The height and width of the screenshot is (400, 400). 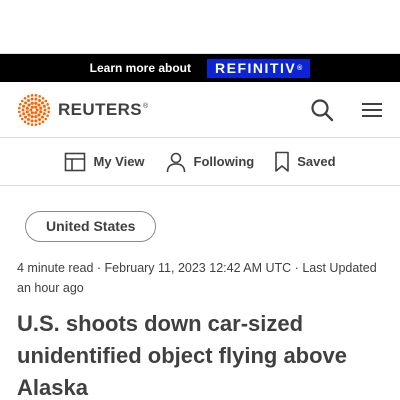 What do you see at coordinates (224, 161) in the screenshot?
I see `nav-following-label: Following` at bounding box center [224, 161].